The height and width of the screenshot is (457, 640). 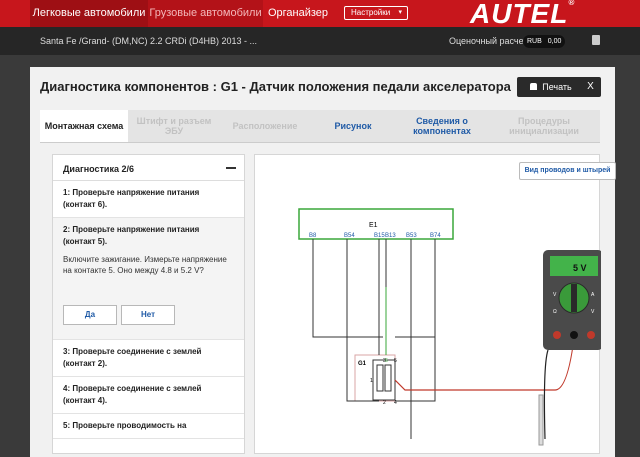 What do you see at coordinates (590, 87) in the screenshot?
I see `close-button: X` at bounding box center [590, 87].